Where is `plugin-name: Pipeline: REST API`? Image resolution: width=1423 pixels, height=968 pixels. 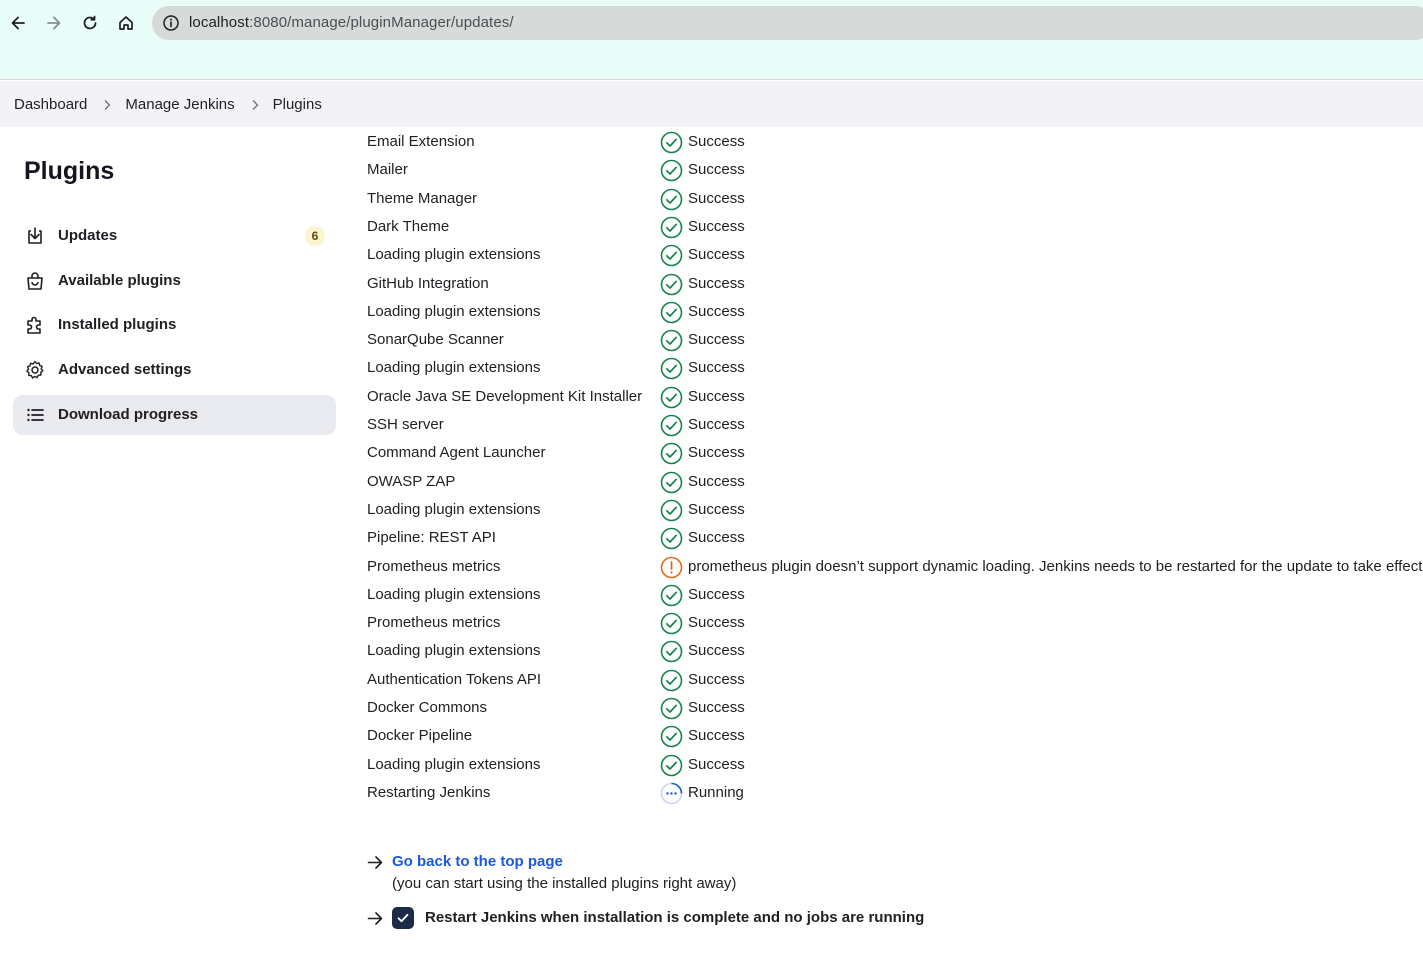 plugin-name: Pipeline: REST API is located at coordinates (431, 537).